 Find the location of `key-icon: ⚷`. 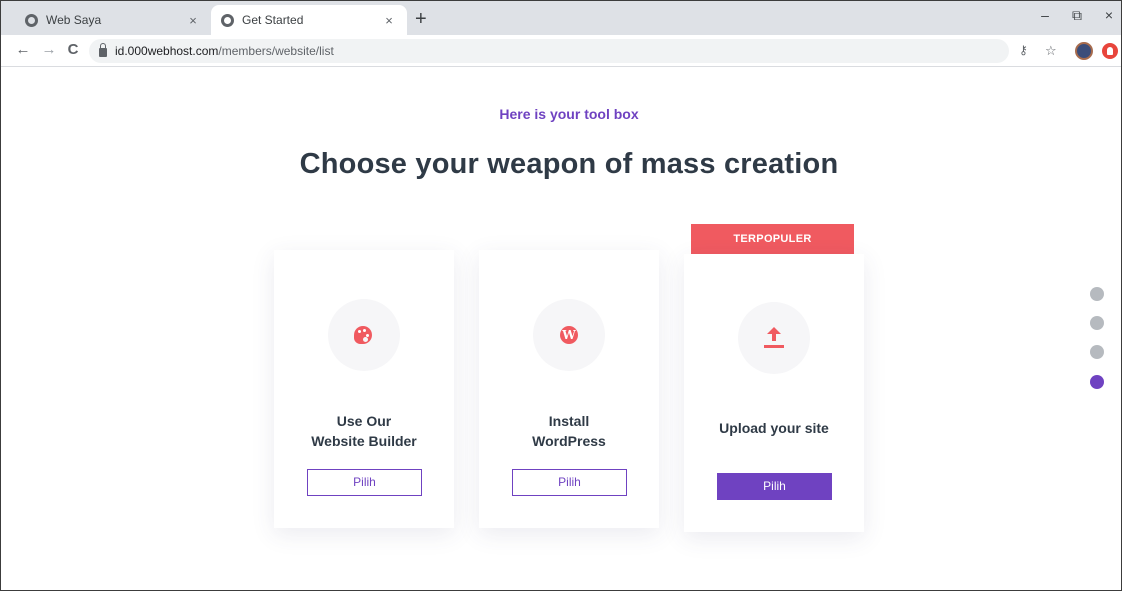

key-icon: ⚷ is located at coordinates (1023, 50).